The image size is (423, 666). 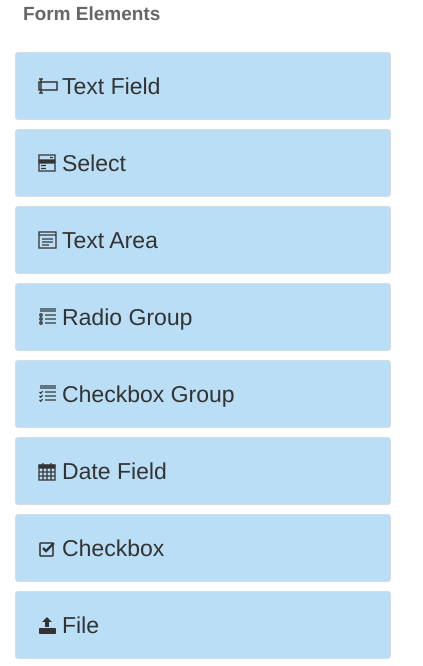 I want to click on section-title: Form Elements, so click(x=92, y=15).